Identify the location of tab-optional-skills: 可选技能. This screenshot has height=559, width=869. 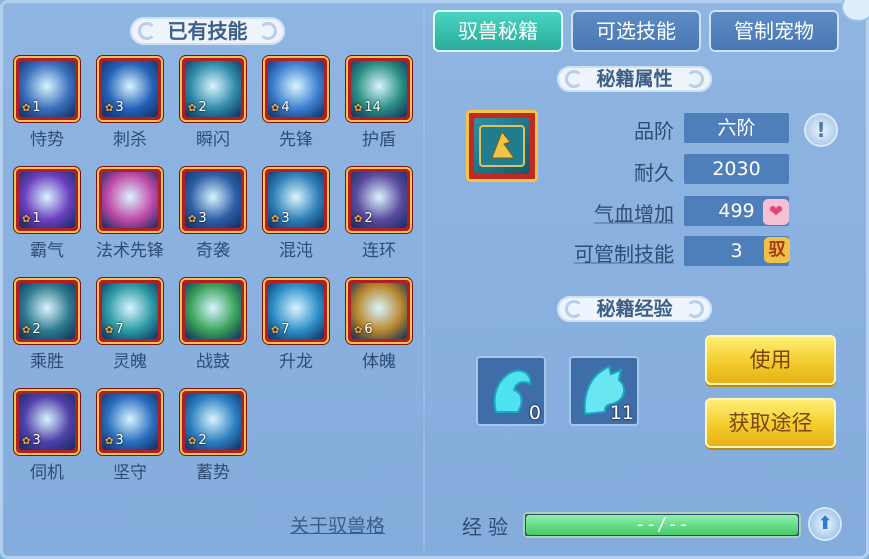
(636, 31).